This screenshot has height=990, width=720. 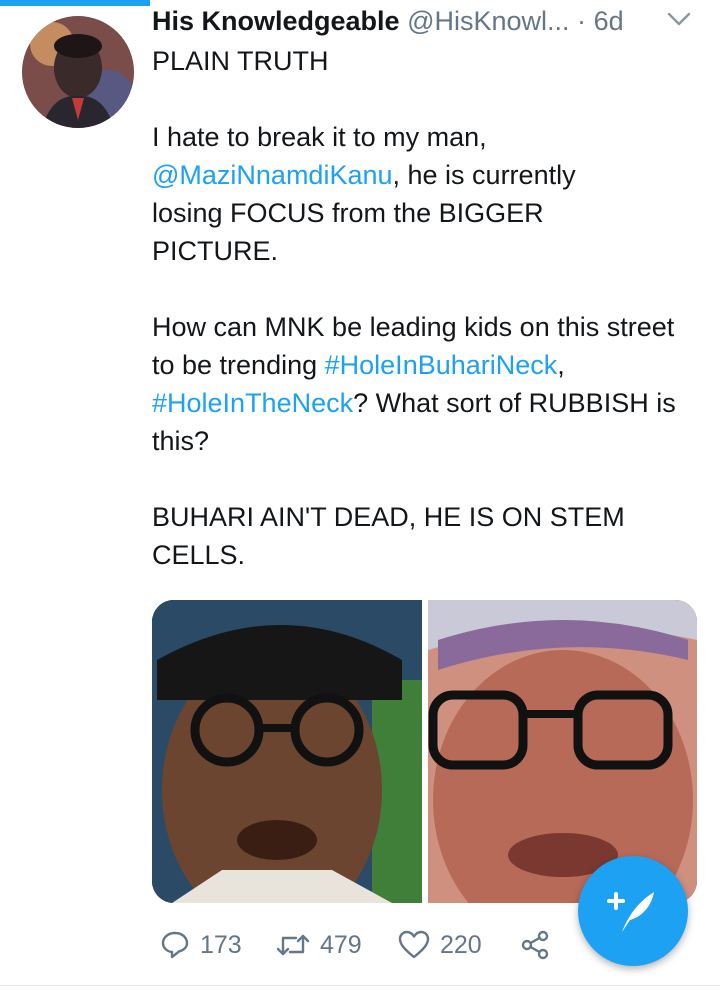 What do you see at coordinates (272, 175) in the screenshot?
I see `mention-link: @MaziNnamdiKanu` at bounding box center [272, 175].